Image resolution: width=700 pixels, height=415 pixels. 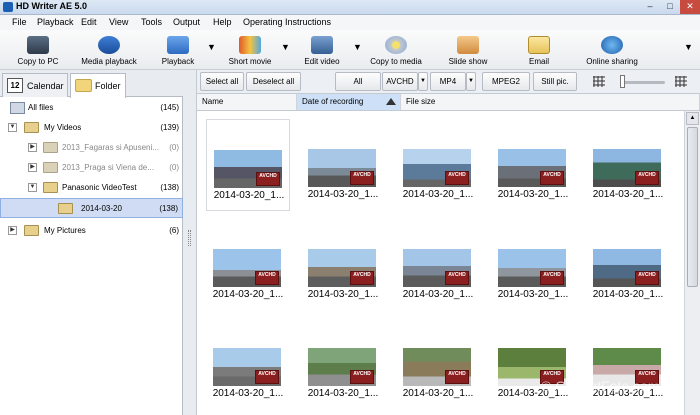 I want to click on online-sharing-button: Online sharing, so click(x=612, y=51).